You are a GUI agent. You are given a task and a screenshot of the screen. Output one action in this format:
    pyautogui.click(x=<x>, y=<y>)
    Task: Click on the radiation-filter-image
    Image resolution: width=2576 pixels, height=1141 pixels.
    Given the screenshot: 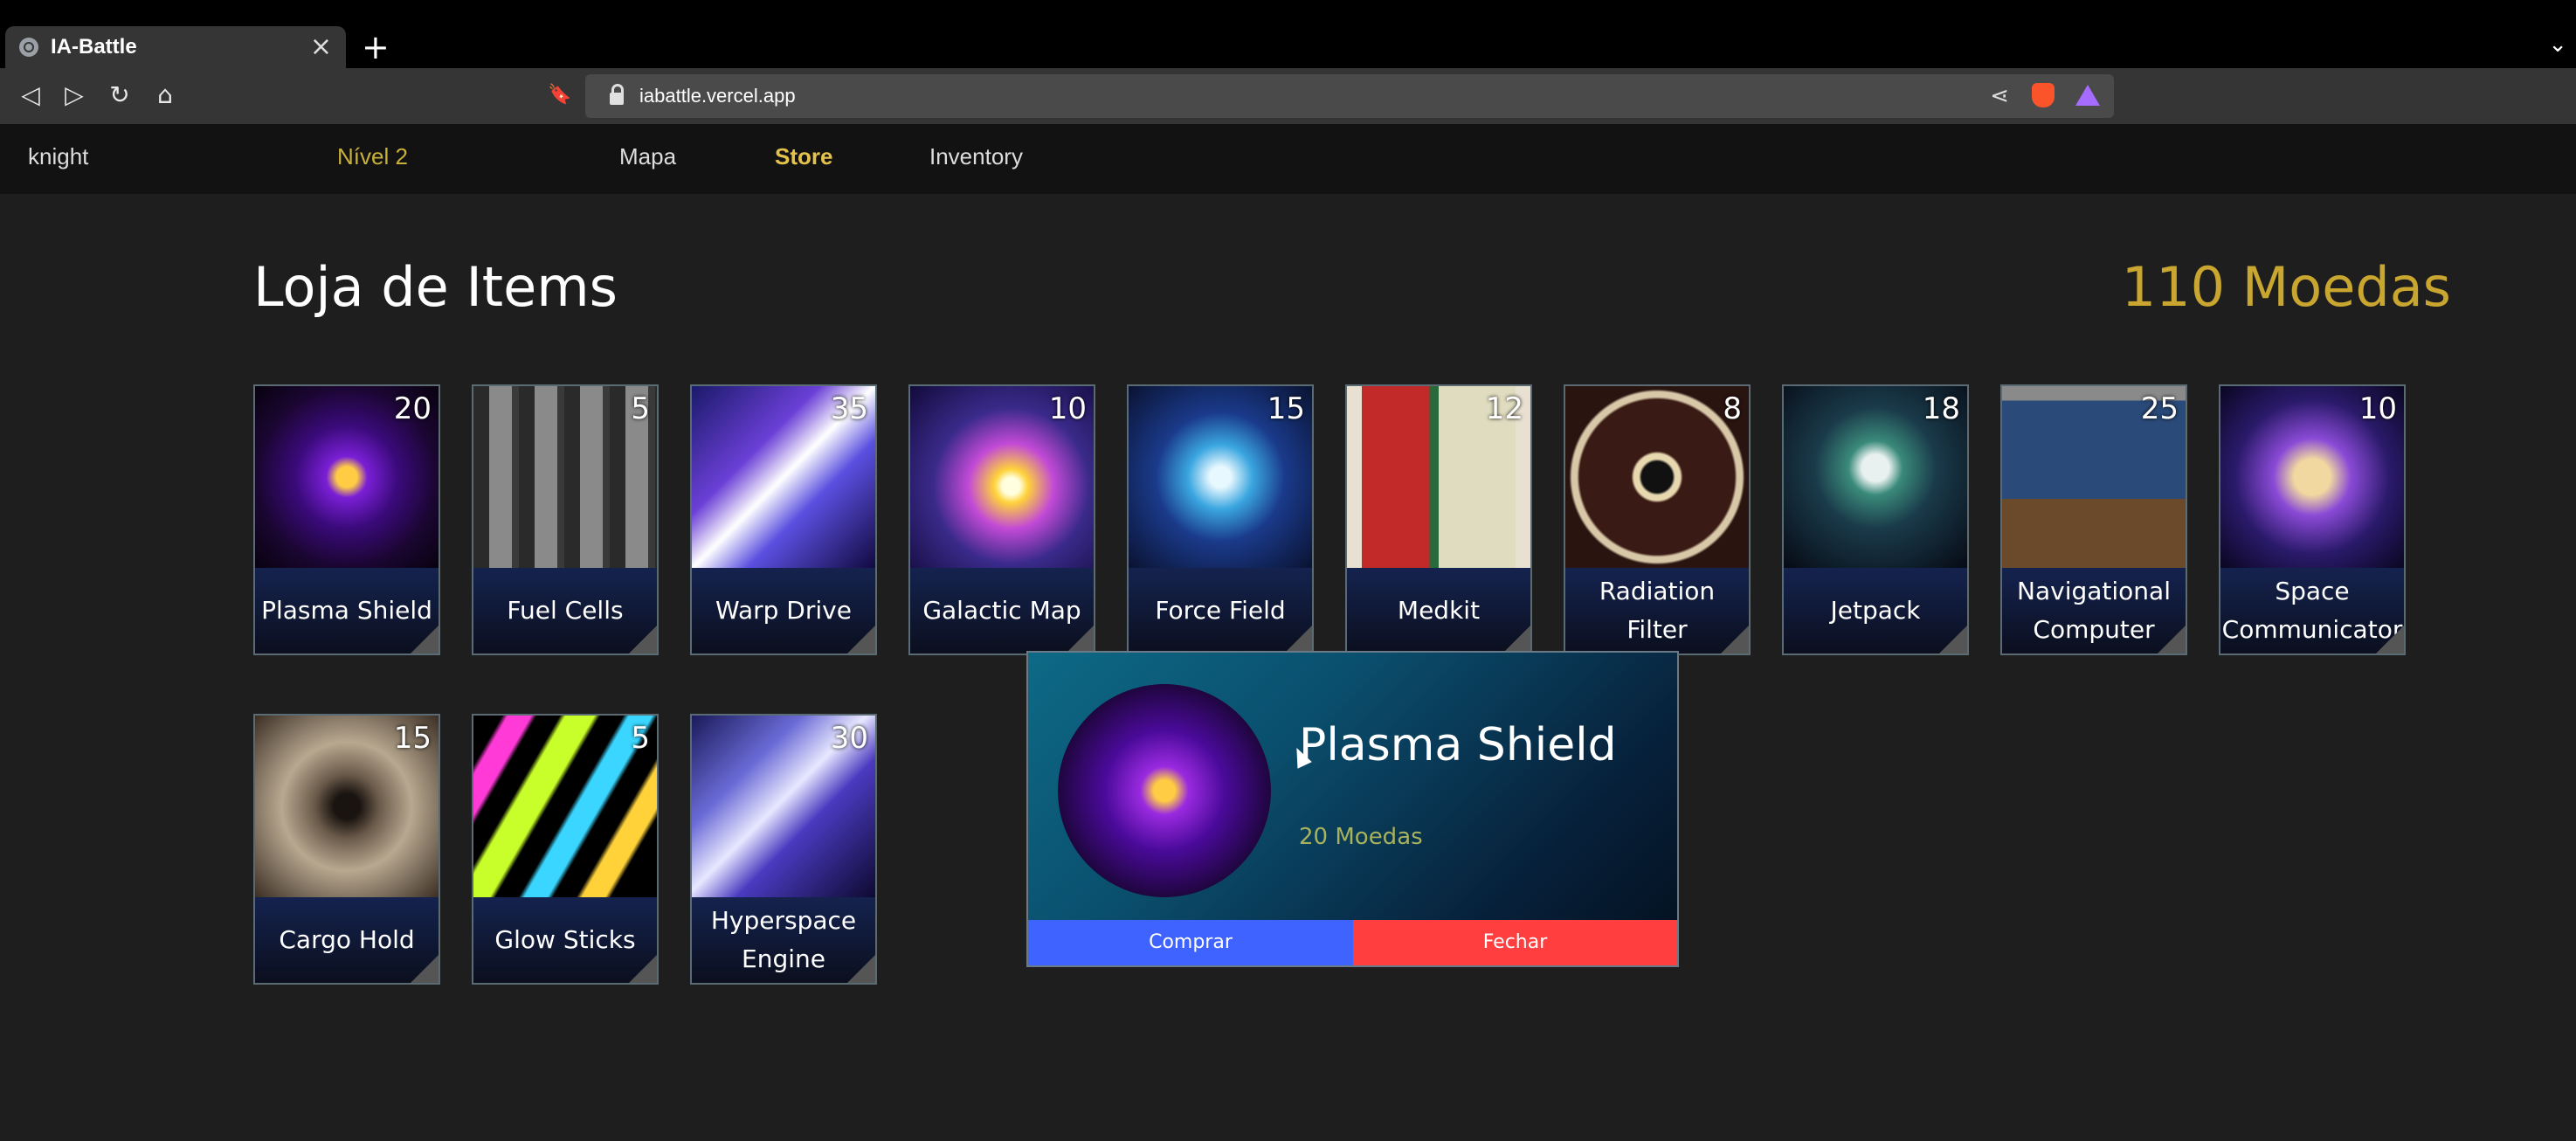 What is the action you would take?
    pyautogui.click(x=1657, y=477)
    